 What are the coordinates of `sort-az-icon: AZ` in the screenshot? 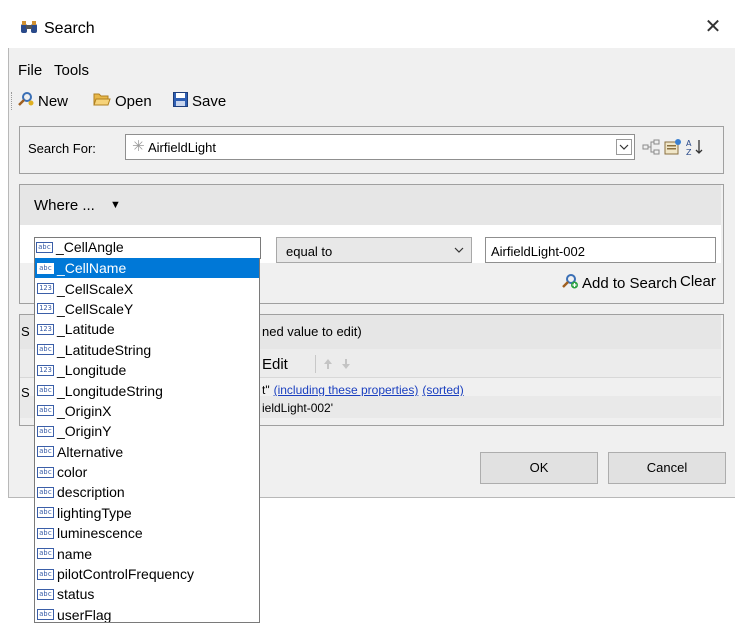 It's located at (695, 147).